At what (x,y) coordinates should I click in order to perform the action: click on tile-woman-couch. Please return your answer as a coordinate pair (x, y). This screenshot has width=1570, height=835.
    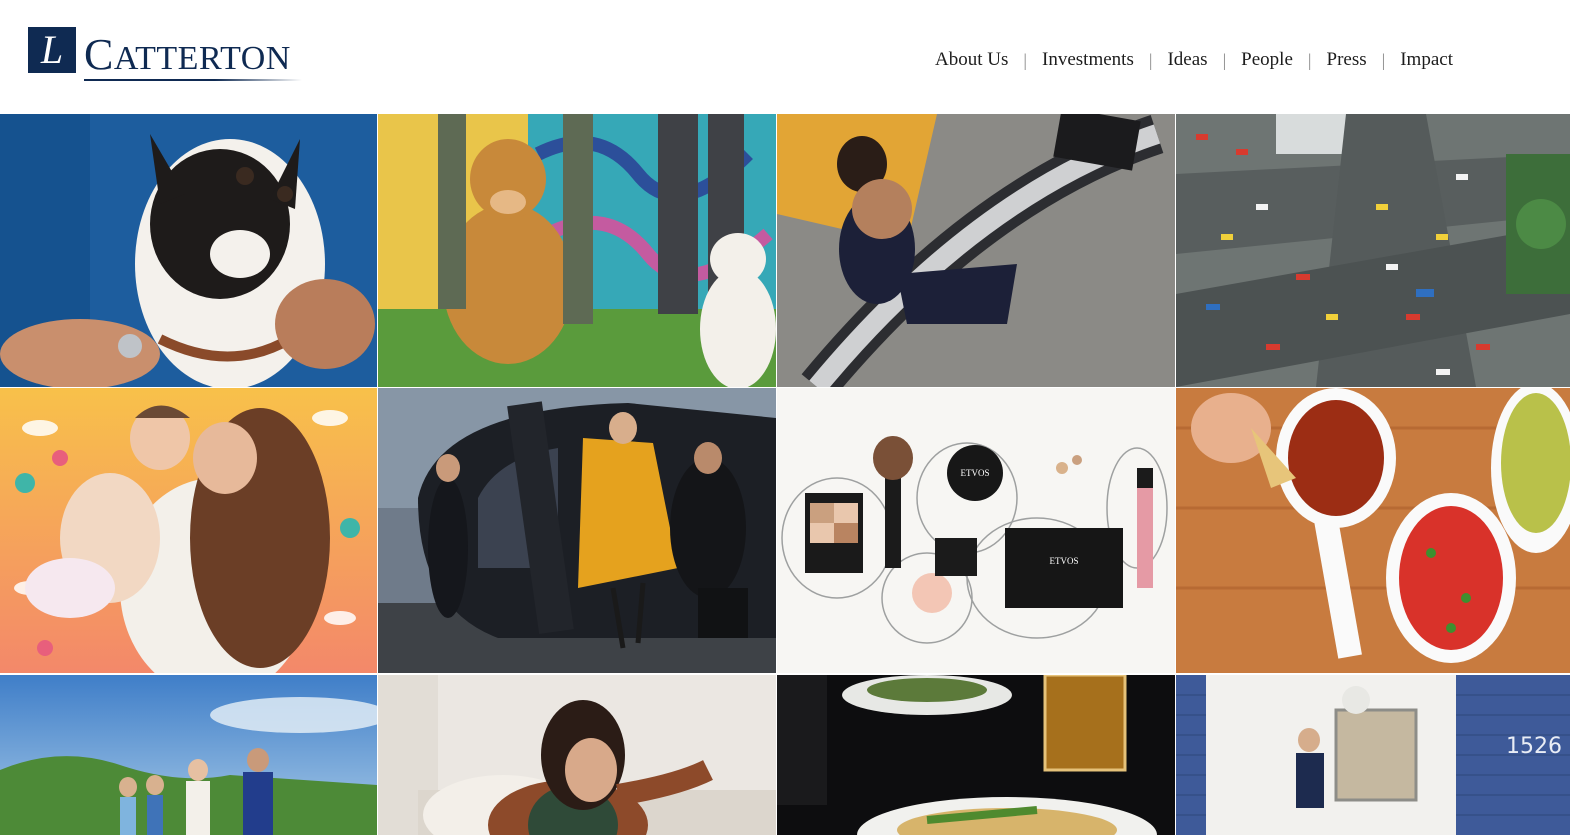
    Looking at the image, I should click on (577, 755).